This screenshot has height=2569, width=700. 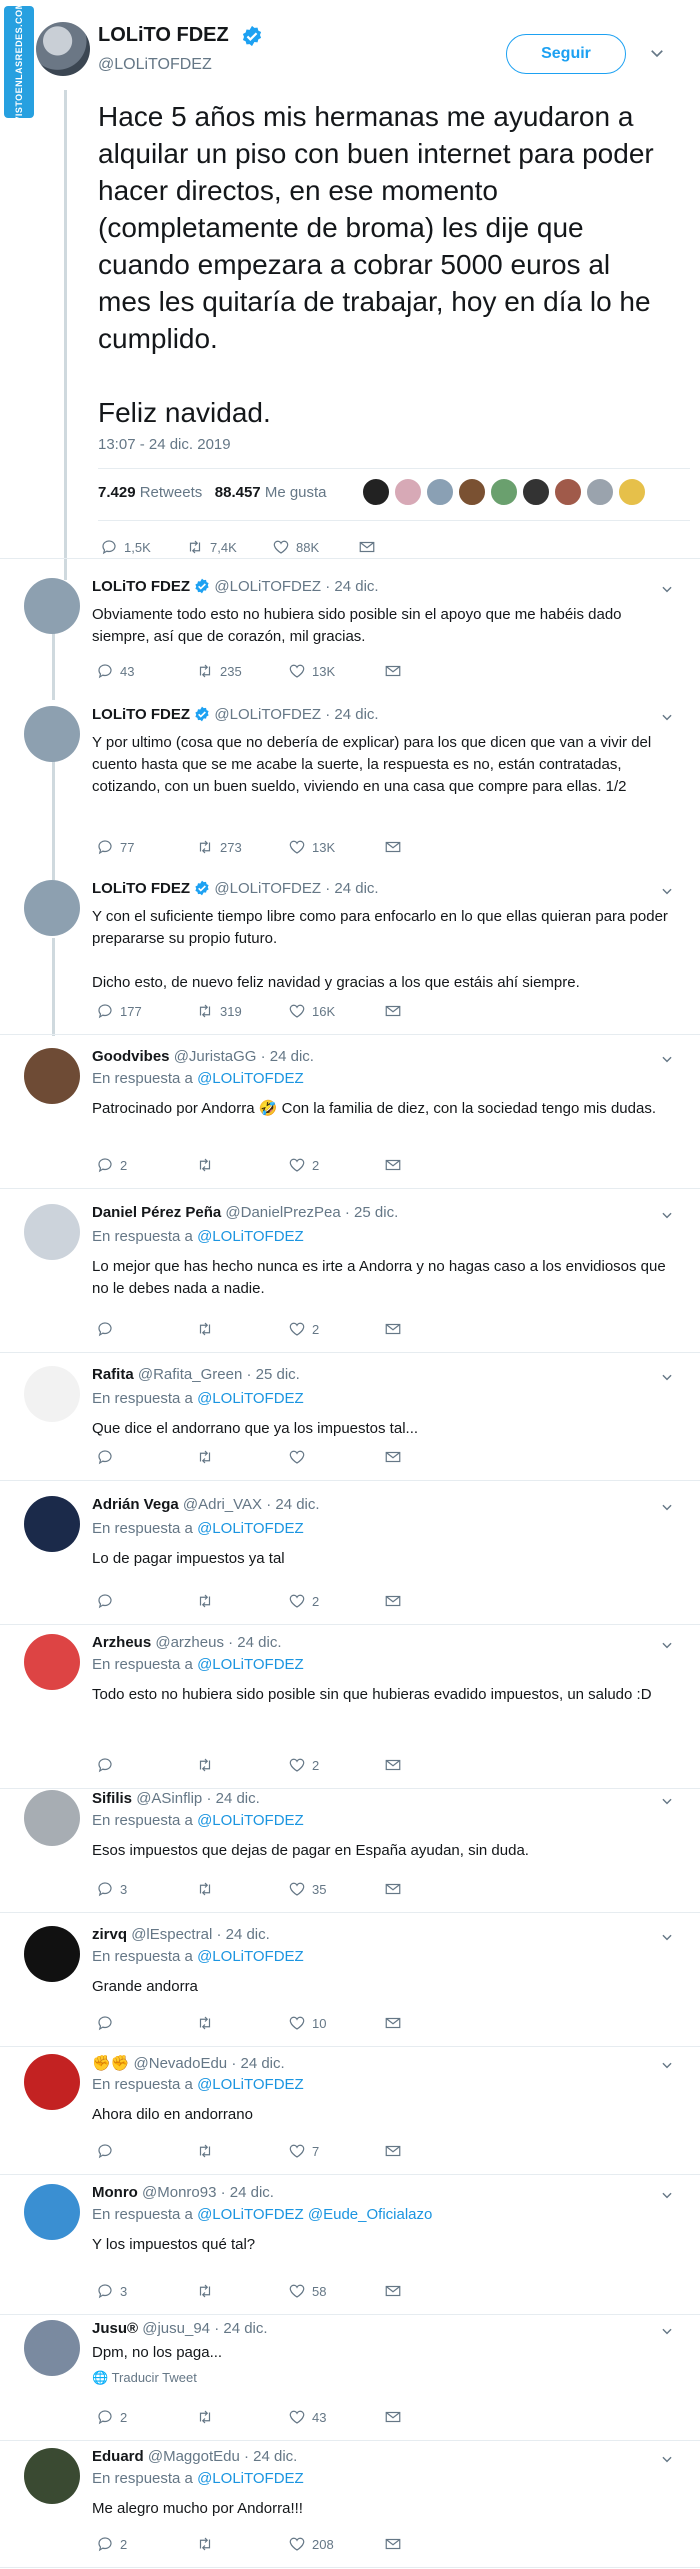 What do you see at coordinates (222, 1504) in the screenshot?
I see `author-handle: @Adri_VAX` at bounding box center [222, 1504].